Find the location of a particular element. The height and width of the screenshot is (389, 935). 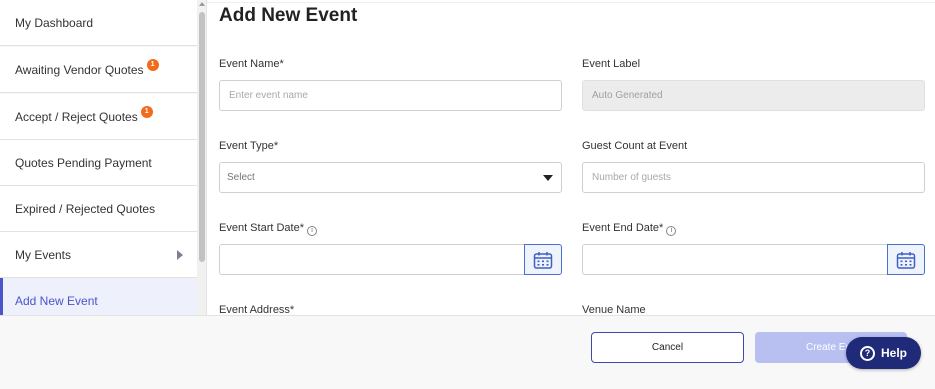

event-label-input: Auto Generated is located at coordinates (753, 95).